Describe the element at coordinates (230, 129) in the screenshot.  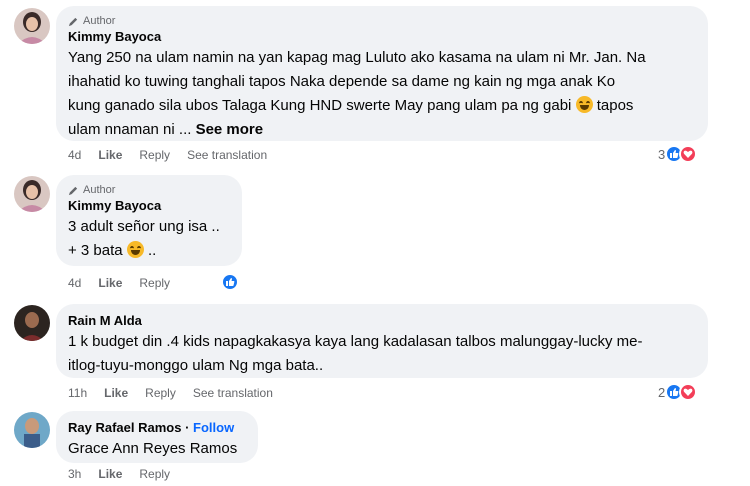
I see `see-more-link: See more` at that location.